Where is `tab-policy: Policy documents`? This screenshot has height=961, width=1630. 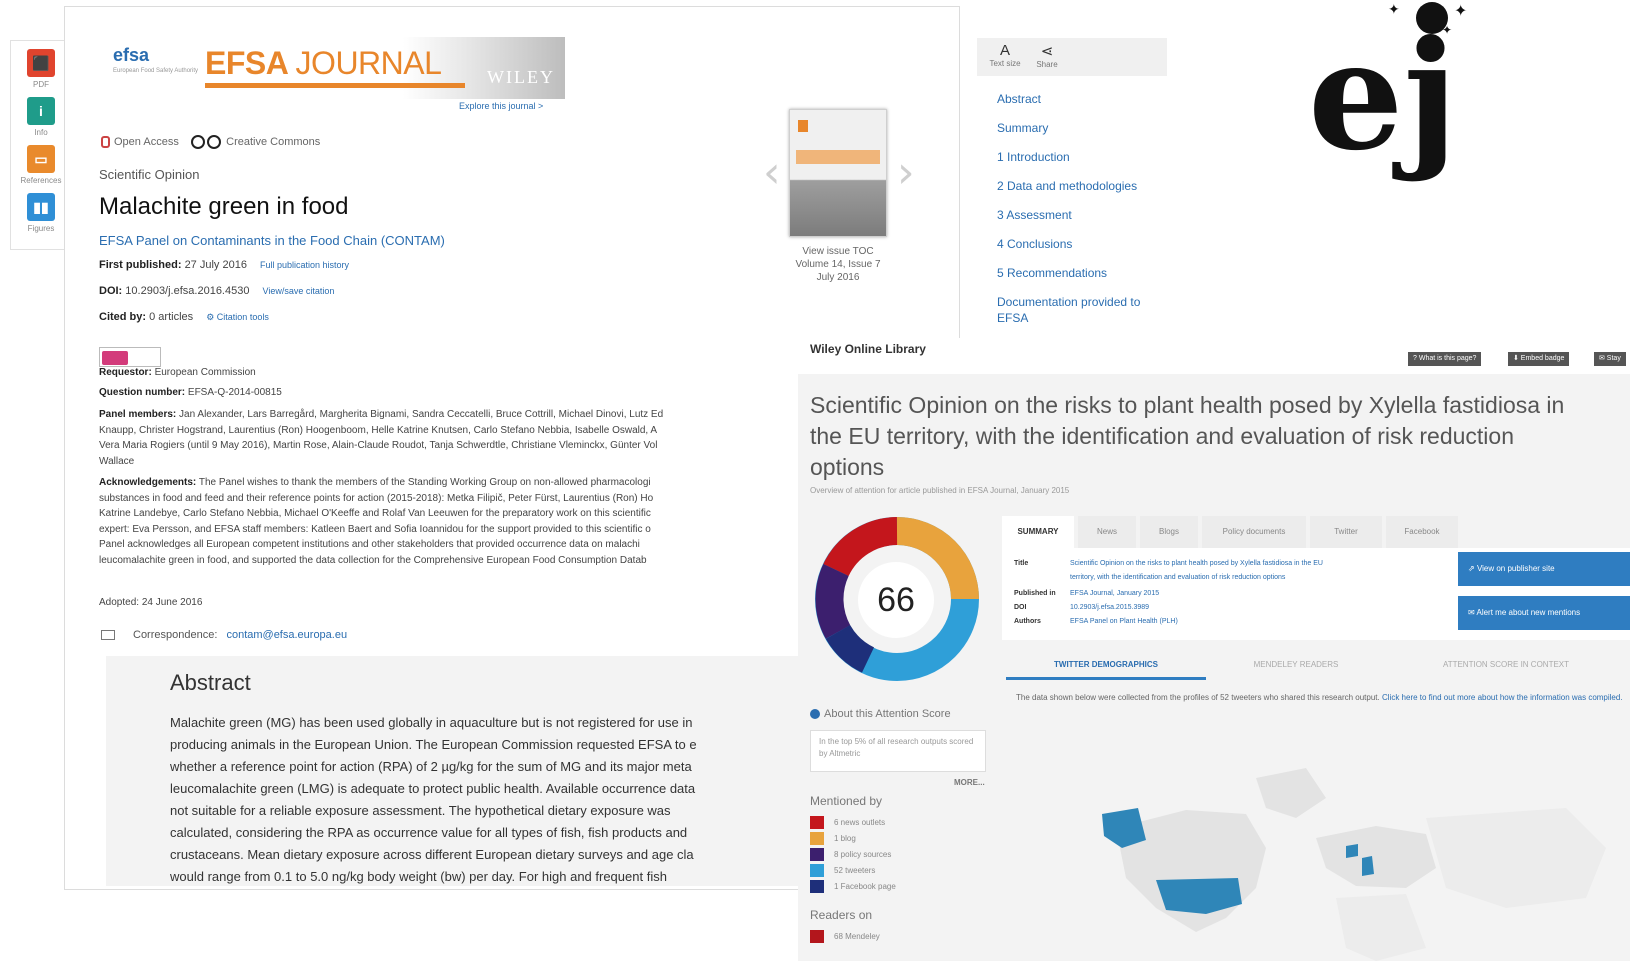 tab-policy: Policy documents is located at coordinates (1254, 532).